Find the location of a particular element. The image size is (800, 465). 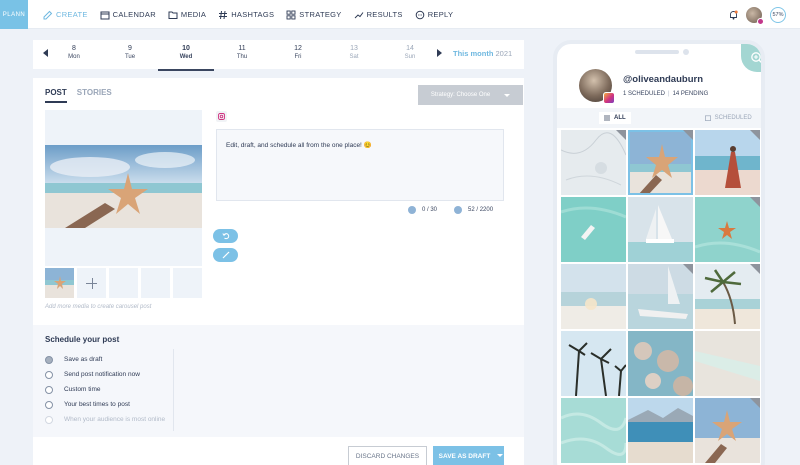

hashtag-icon is located at coordinates (223, 14).